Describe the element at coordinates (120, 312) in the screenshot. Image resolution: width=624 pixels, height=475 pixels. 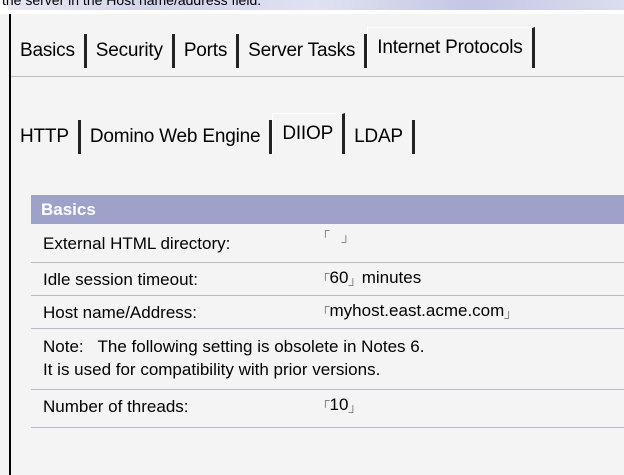
I see `label-host-name-address: Host name/Address:` at that location.